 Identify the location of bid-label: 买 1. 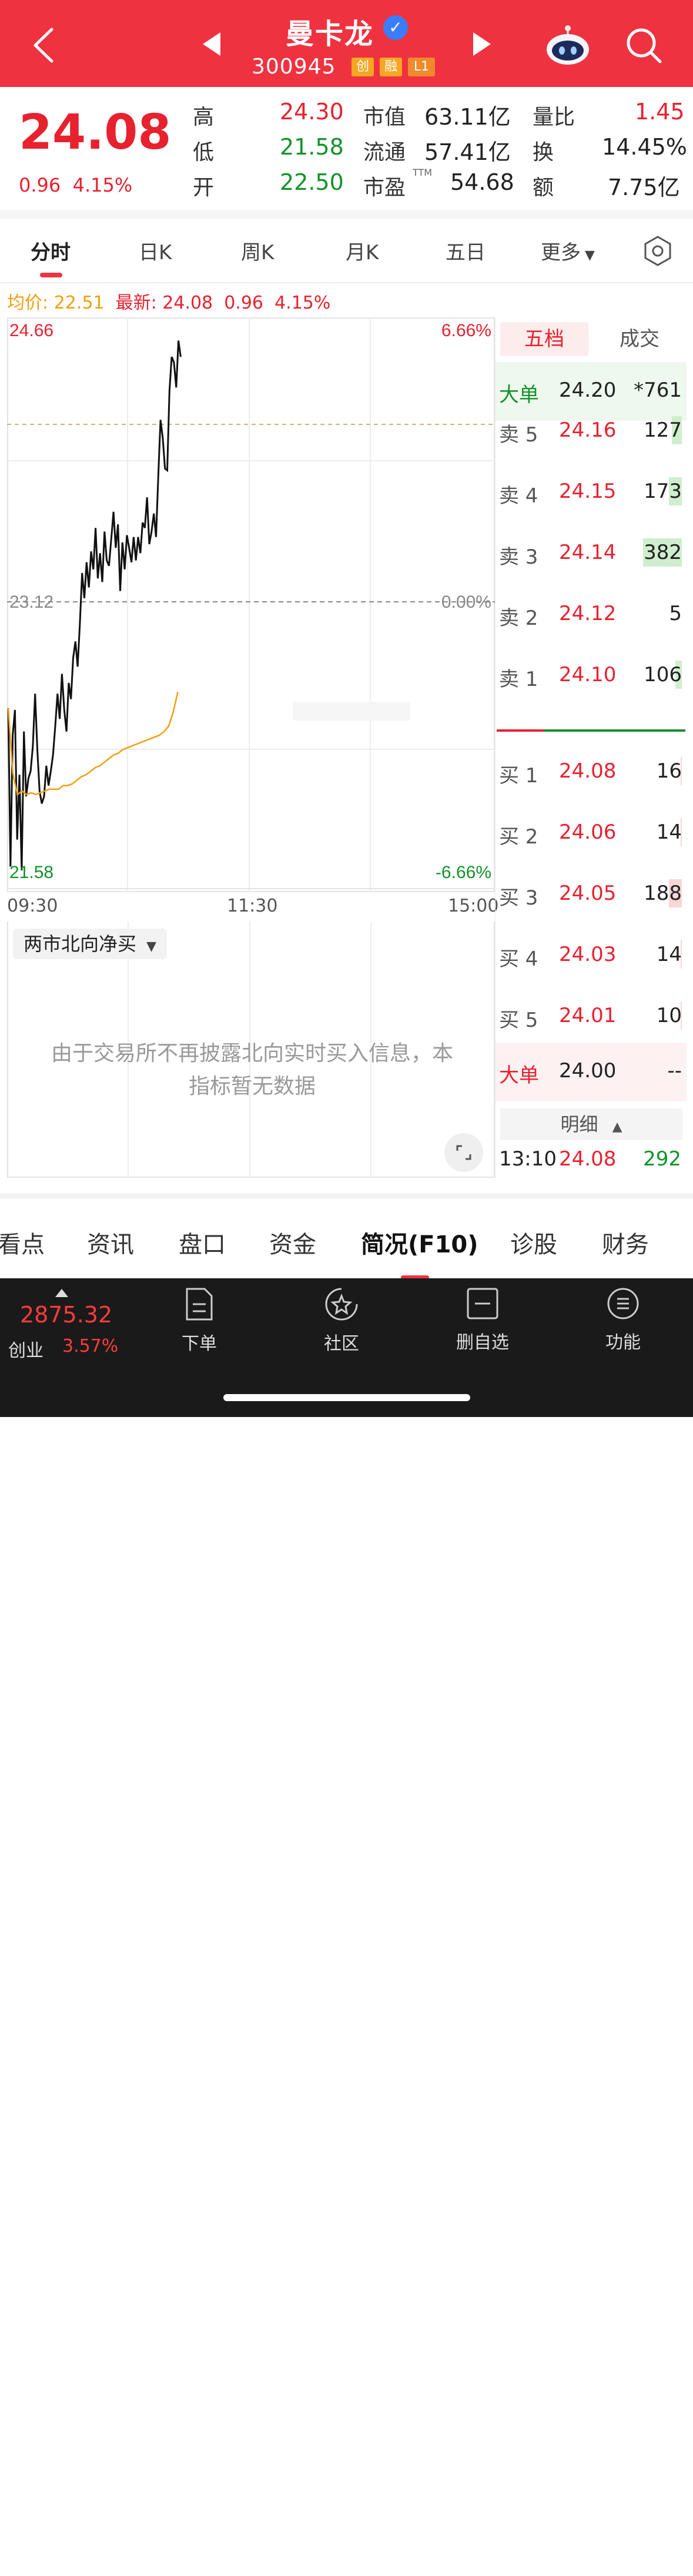
(518, 776).